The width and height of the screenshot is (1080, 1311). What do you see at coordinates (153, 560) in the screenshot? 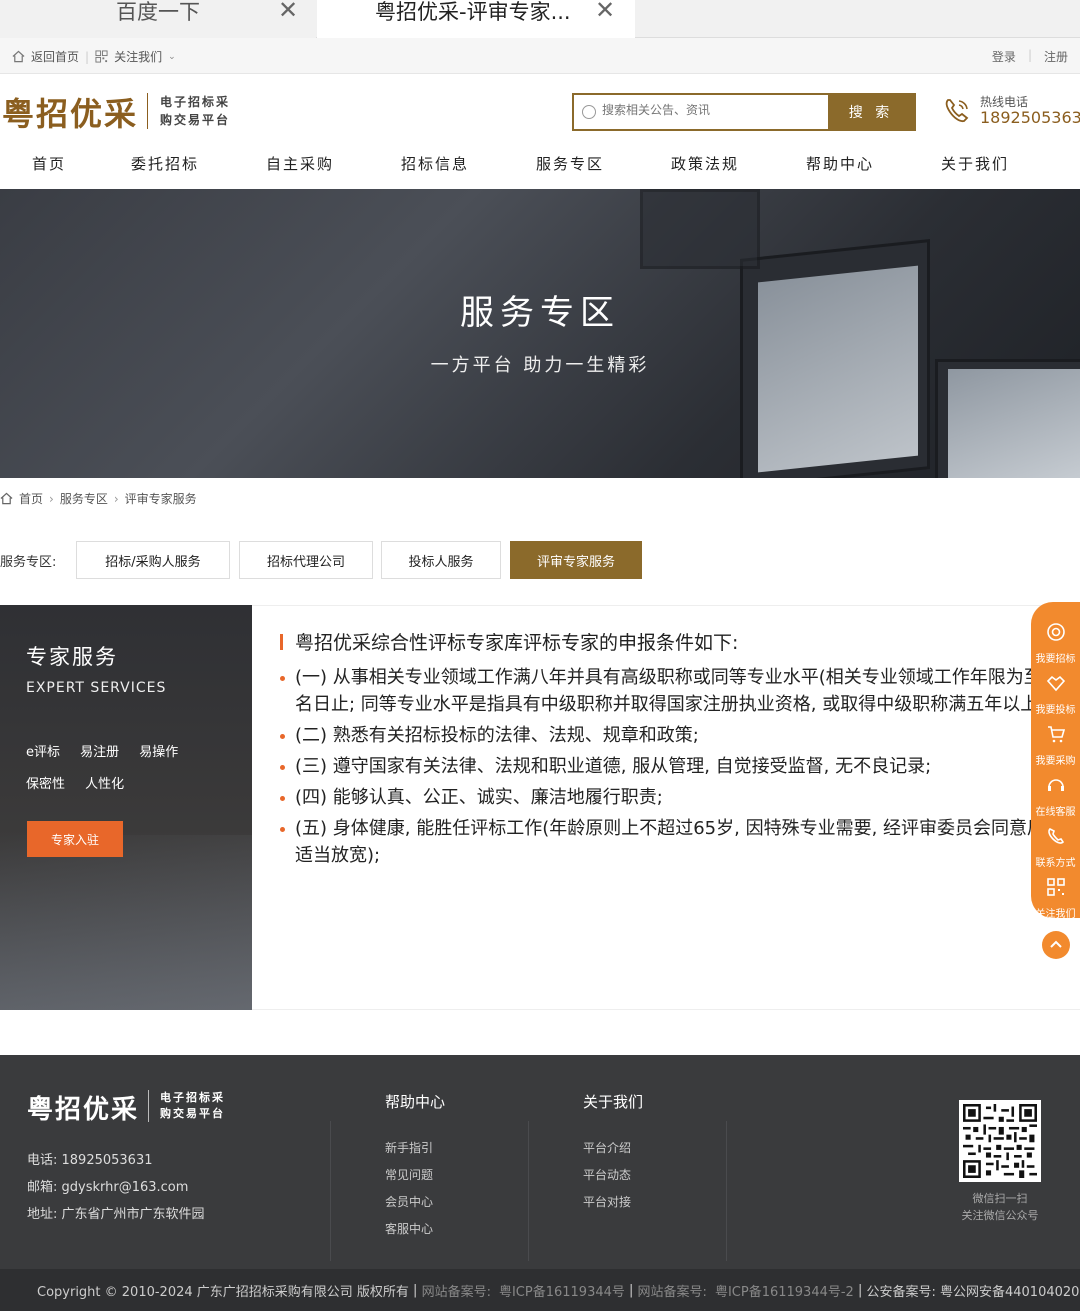
I see `tab-buyer-service: 招标/采购人服务` at bounding box center [153, 560].